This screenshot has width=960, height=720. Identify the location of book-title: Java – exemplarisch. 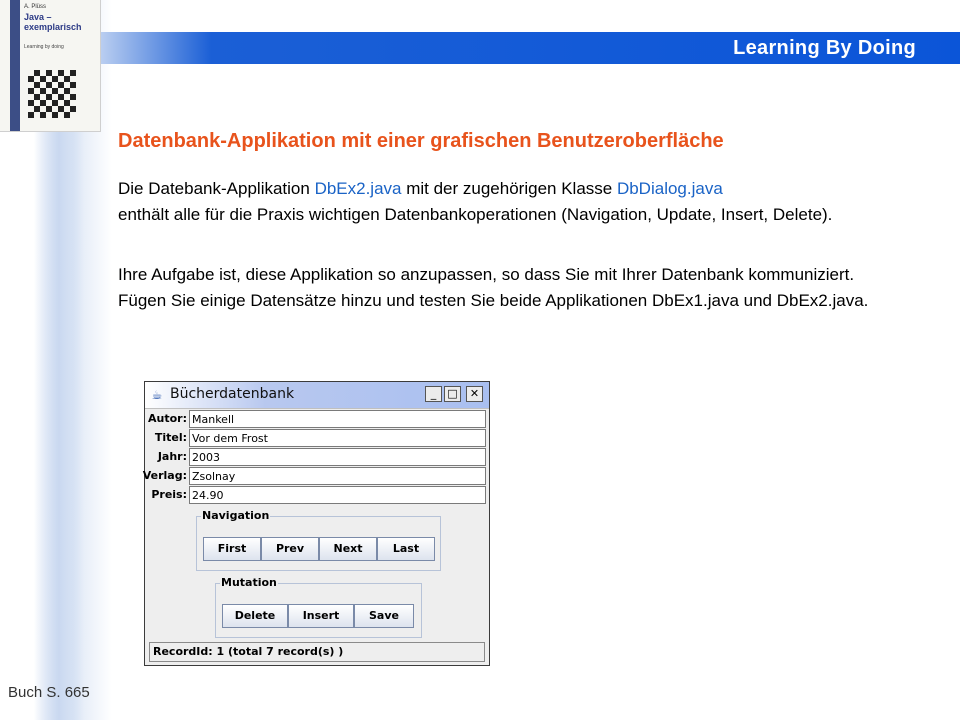
(59, 22).